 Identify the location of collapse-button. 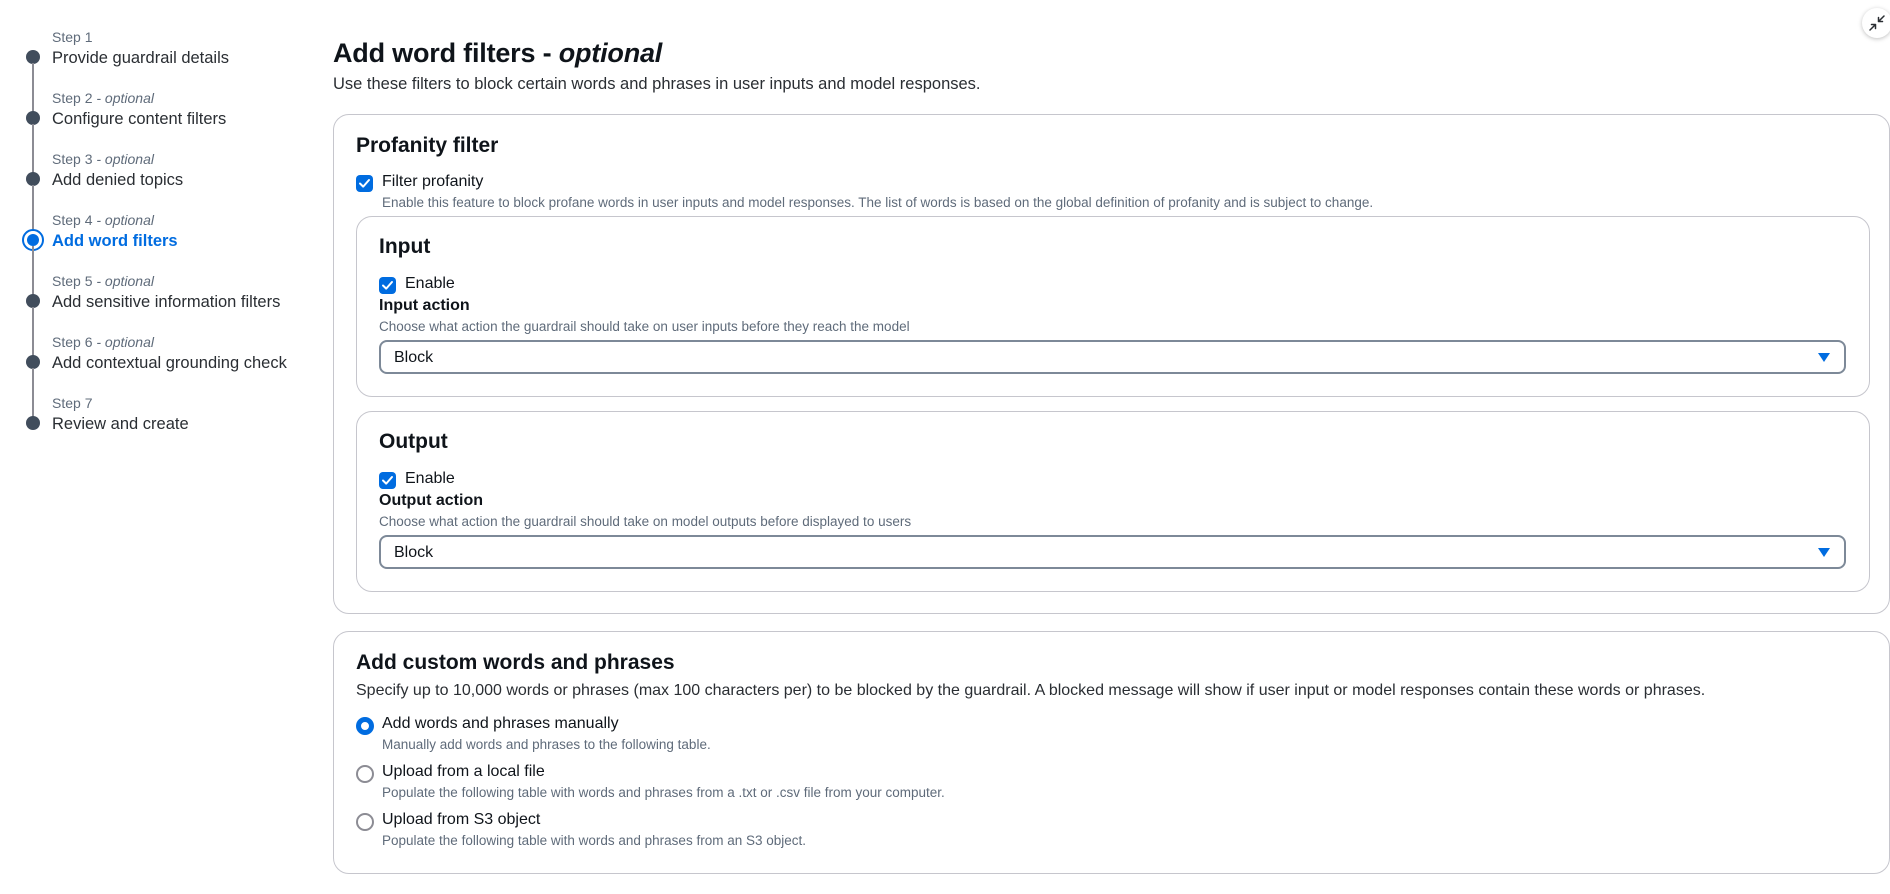
(1876, 23).